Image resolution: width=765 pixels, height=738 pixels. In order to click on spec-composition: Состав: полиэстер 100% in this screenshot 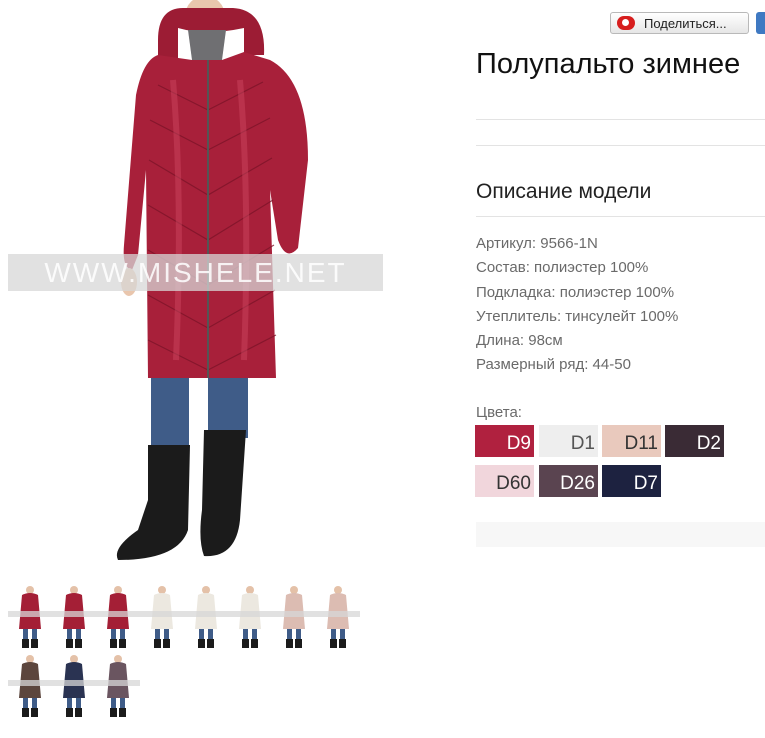, I will do `click(562, 268)`.